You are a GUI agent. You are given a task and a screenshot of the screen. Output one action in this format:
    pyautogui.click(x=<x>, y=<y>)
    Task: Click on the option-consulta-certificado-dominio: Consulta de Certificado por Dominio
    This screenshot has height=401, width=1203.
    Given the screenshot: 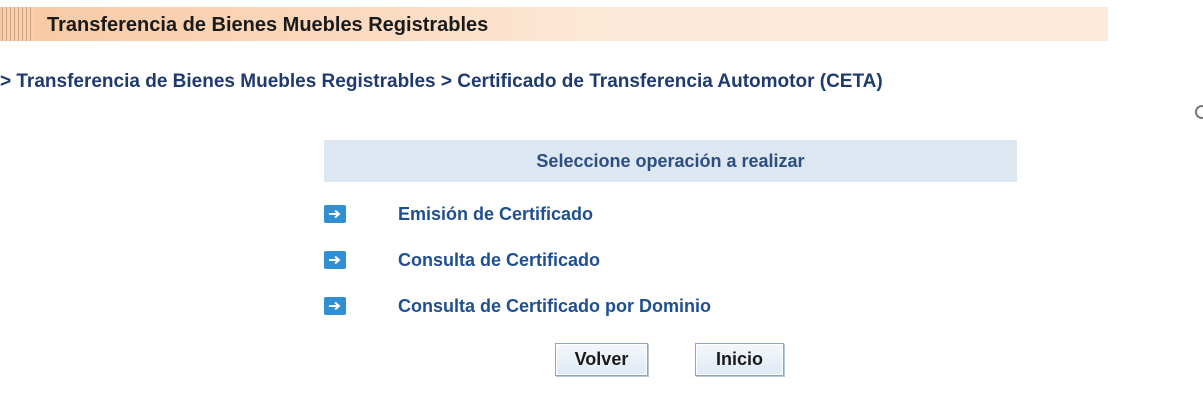 What is the action you would take?
    pyautogui.click(x=517, y=306)
    